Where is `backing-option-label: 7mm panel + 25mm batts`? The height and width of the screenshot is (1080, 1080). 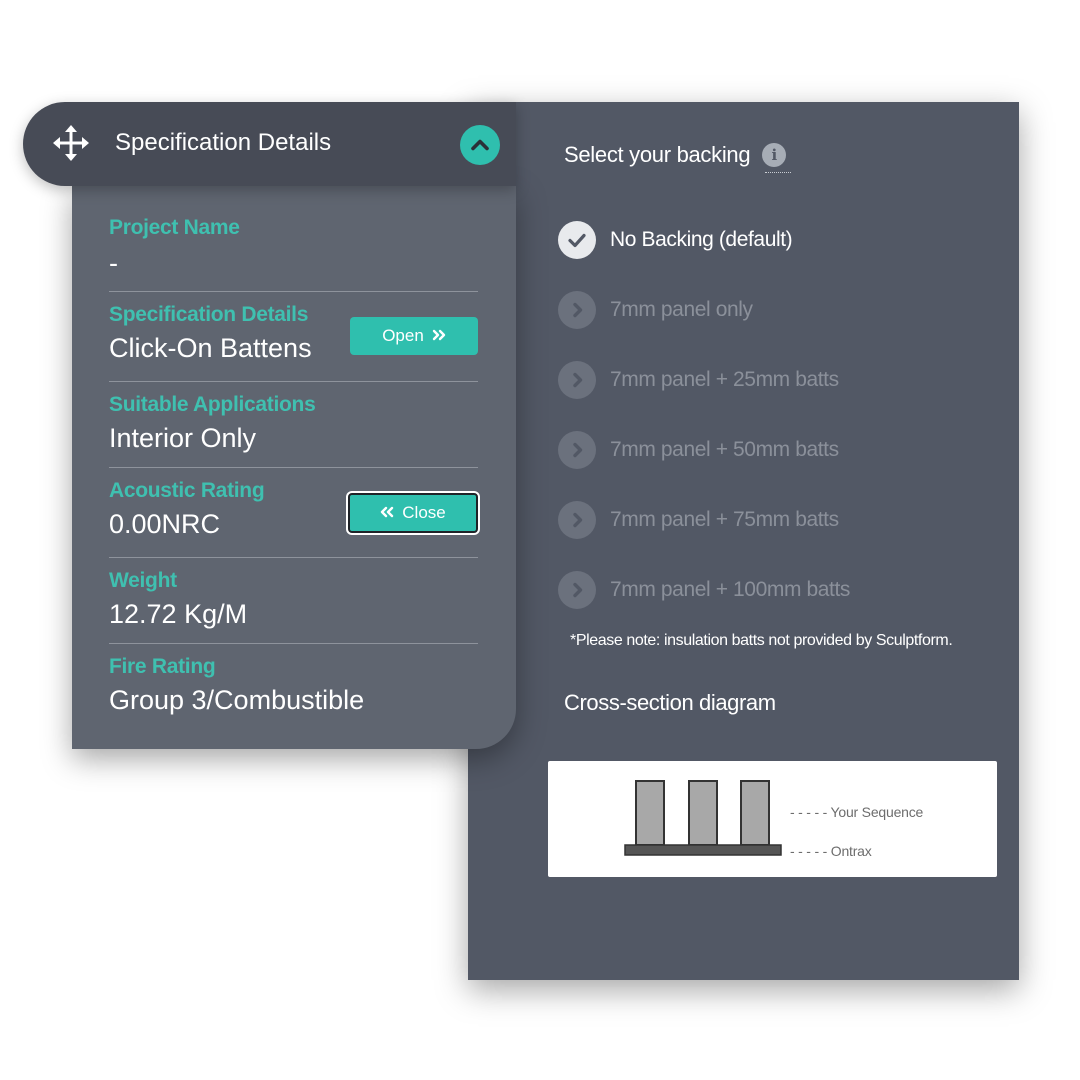
backing-option-label: 7mm panel + 25mm batts is located at coordinates (724, 379).